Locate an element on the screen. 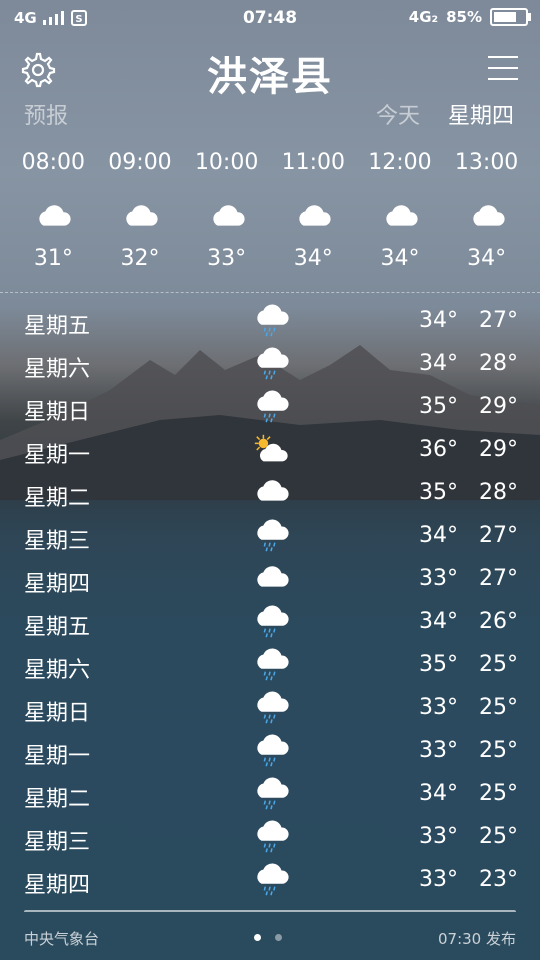 Image resolution: width=540 pixels, height=960 pixels. tab-today: 今天 is located at coordinates (398, 114).